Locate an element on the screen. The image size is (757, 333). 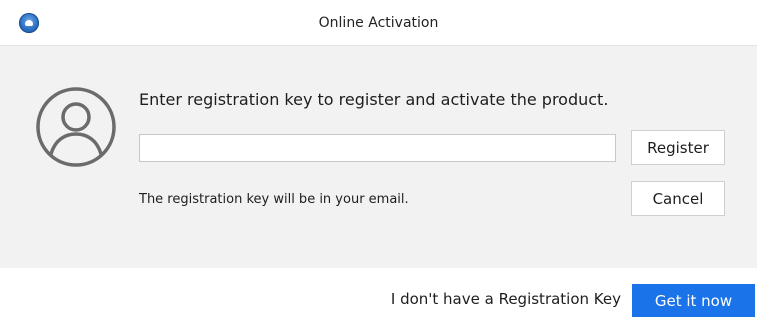
register-button: Register is located at coordinates (678, 147).